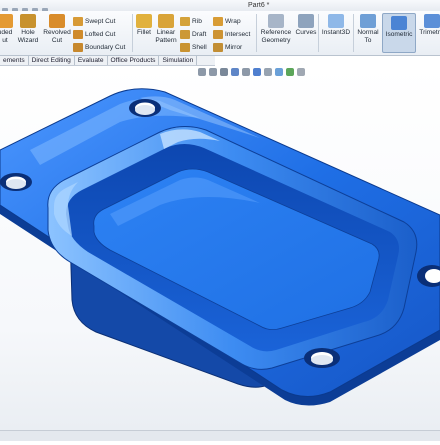  I want to click on edit-appearance-icon, so click(279, 72).